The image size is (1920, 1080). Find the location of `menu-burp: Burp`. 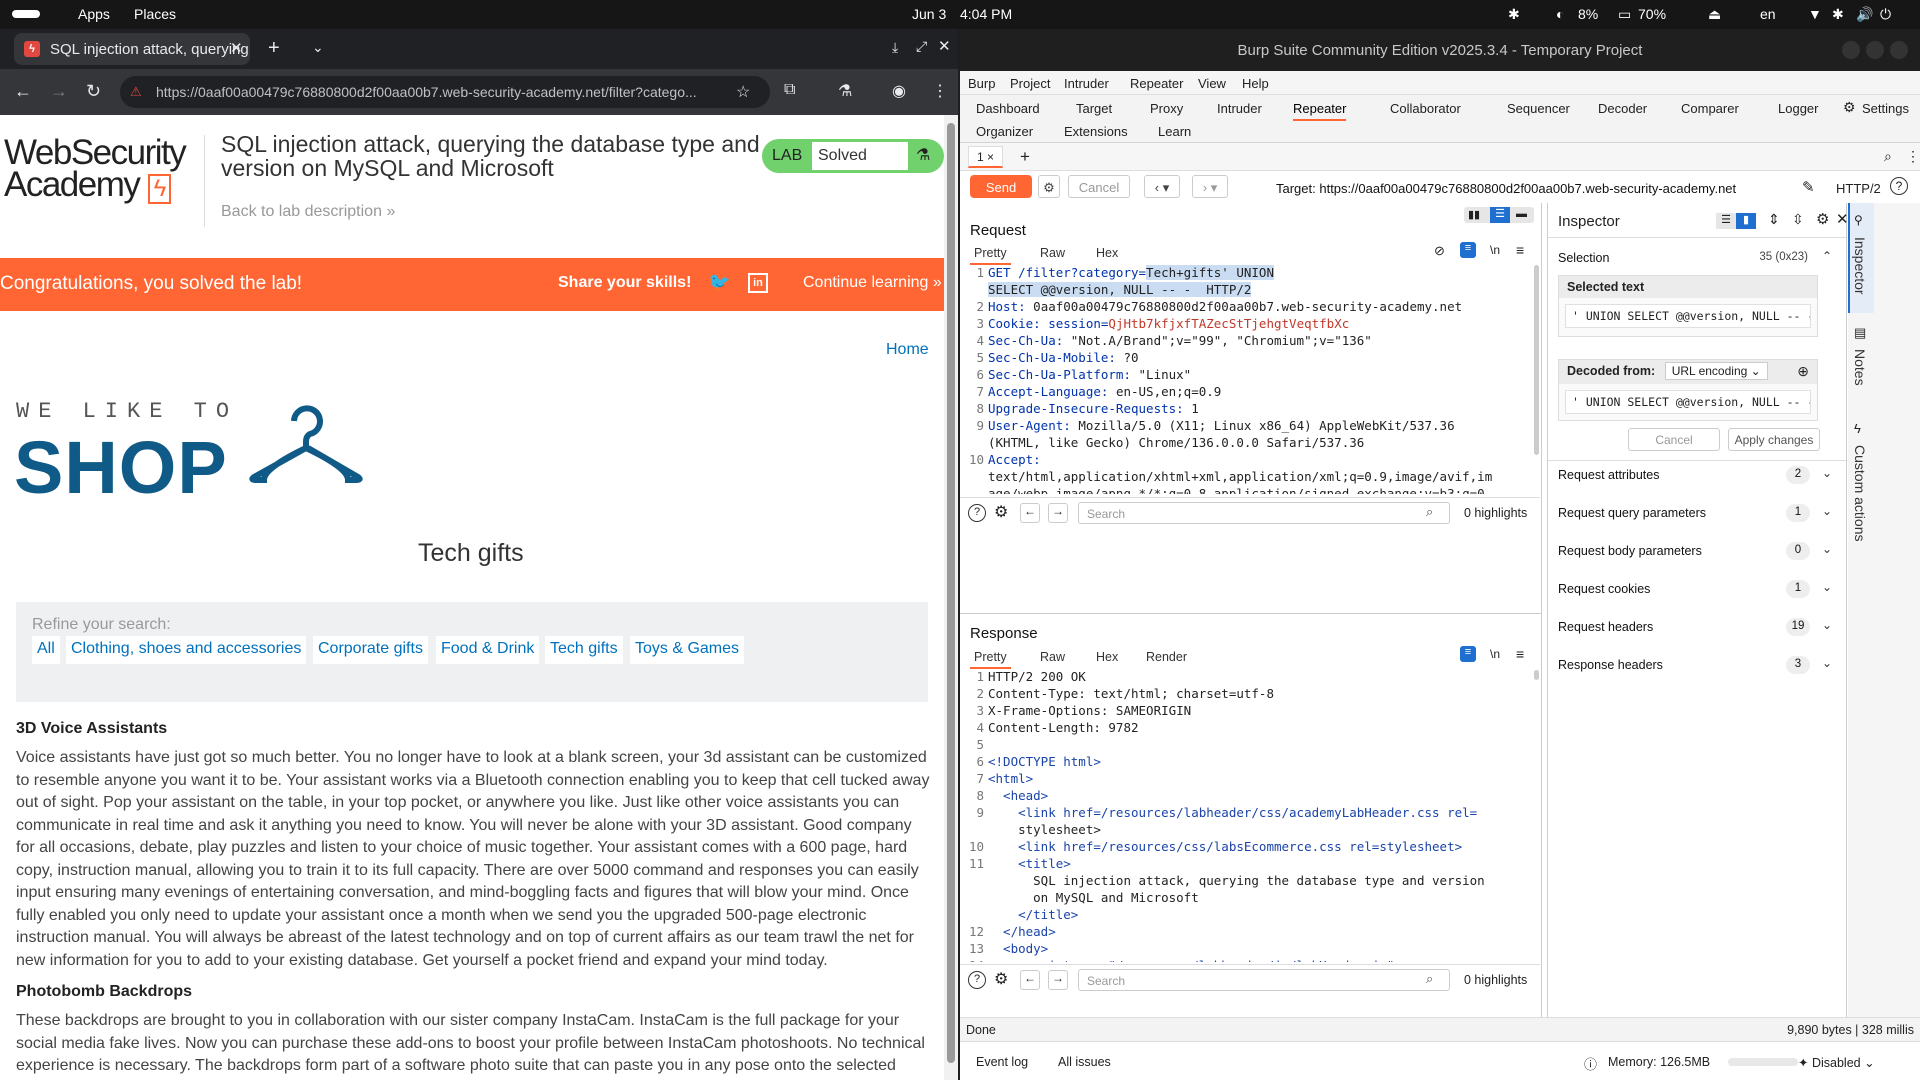

menu-burp: Burp is located at coordinates (981, 83).